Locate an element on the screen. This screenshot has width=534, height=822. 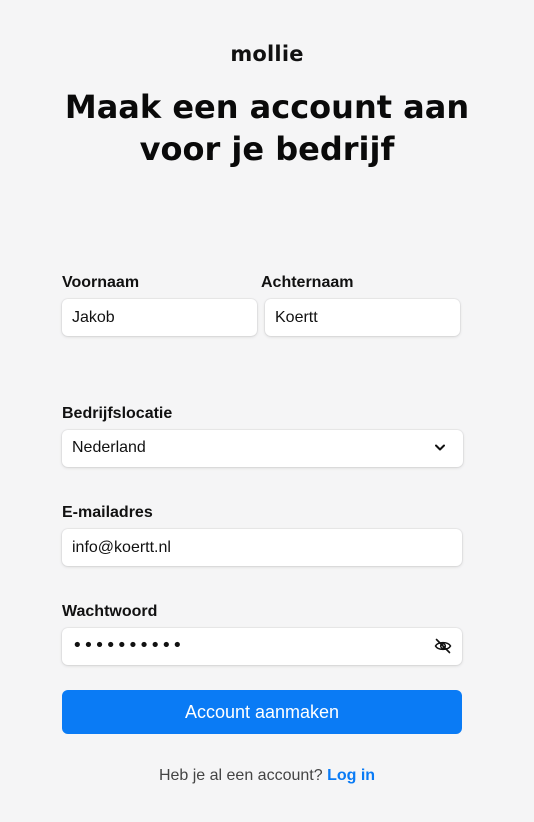
email-field is located at coordinates (262, 547).